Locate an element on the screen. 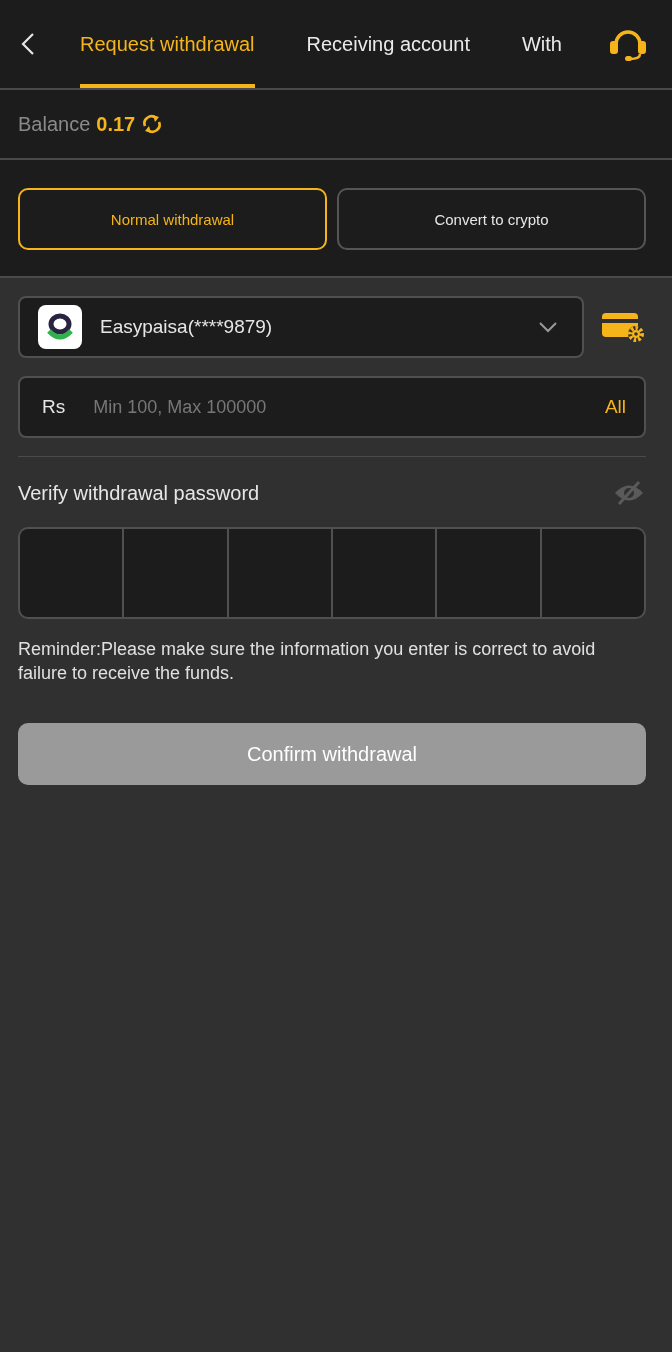 The image size is (672, 1352). currency-label: Rs is located at coordinates (54, 407).